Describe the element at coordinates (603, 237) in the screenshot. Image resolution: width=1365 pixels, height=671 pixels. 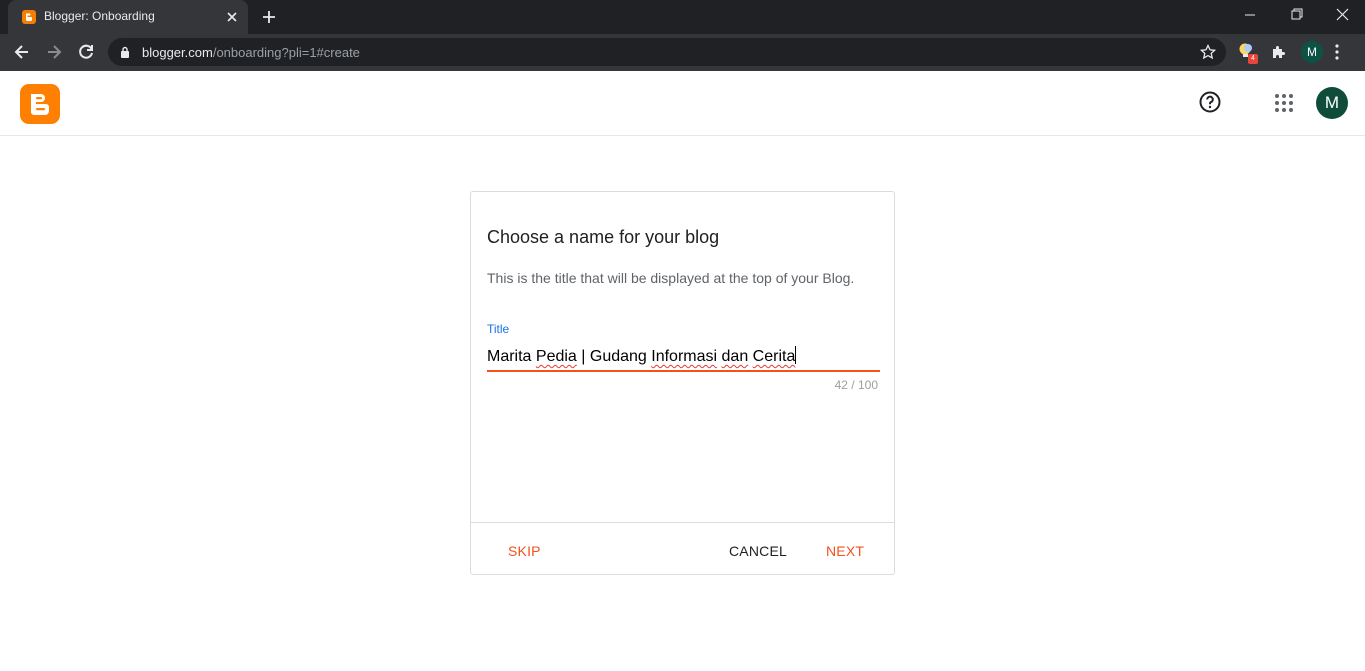
I see `dialog-title: Choose a name for your blog` at that location.